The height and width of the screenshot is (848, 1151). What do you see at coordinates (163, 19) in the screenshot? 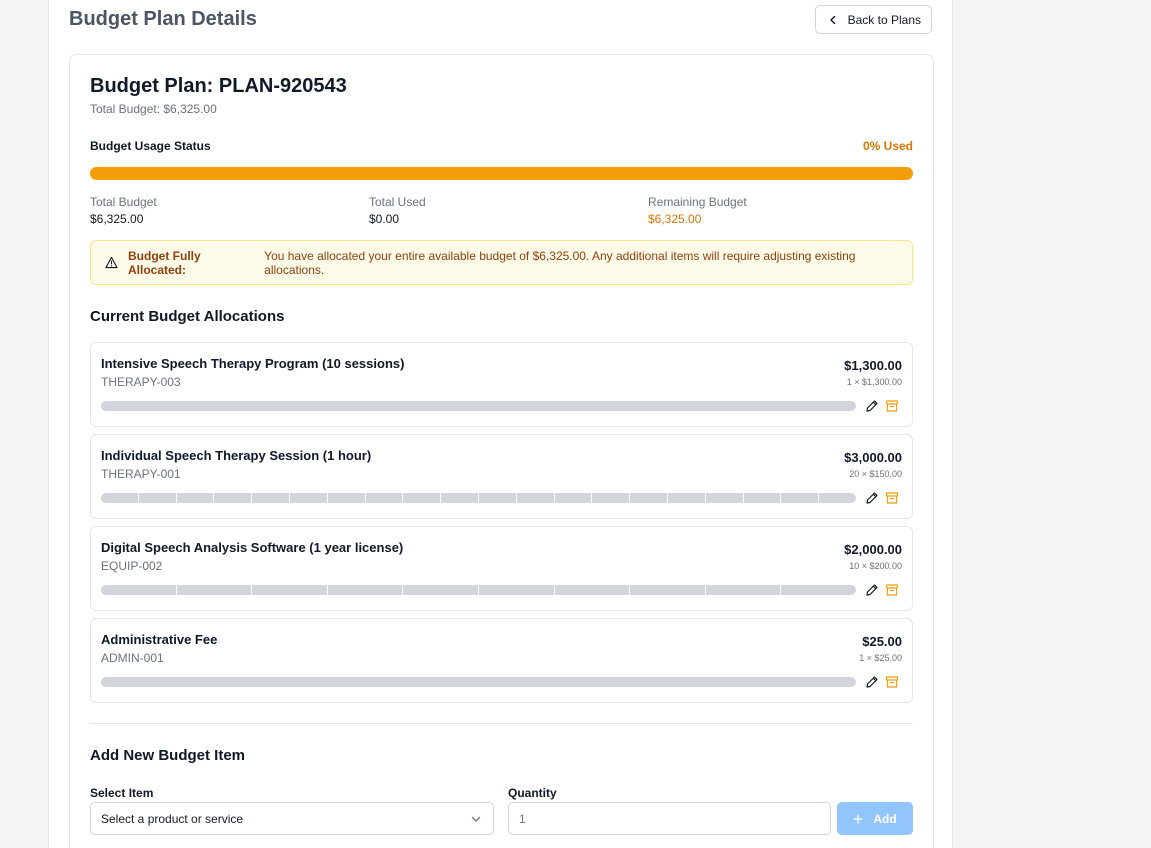
I see `page-title: Budget Plan Details` at bounding box center [163, 19].